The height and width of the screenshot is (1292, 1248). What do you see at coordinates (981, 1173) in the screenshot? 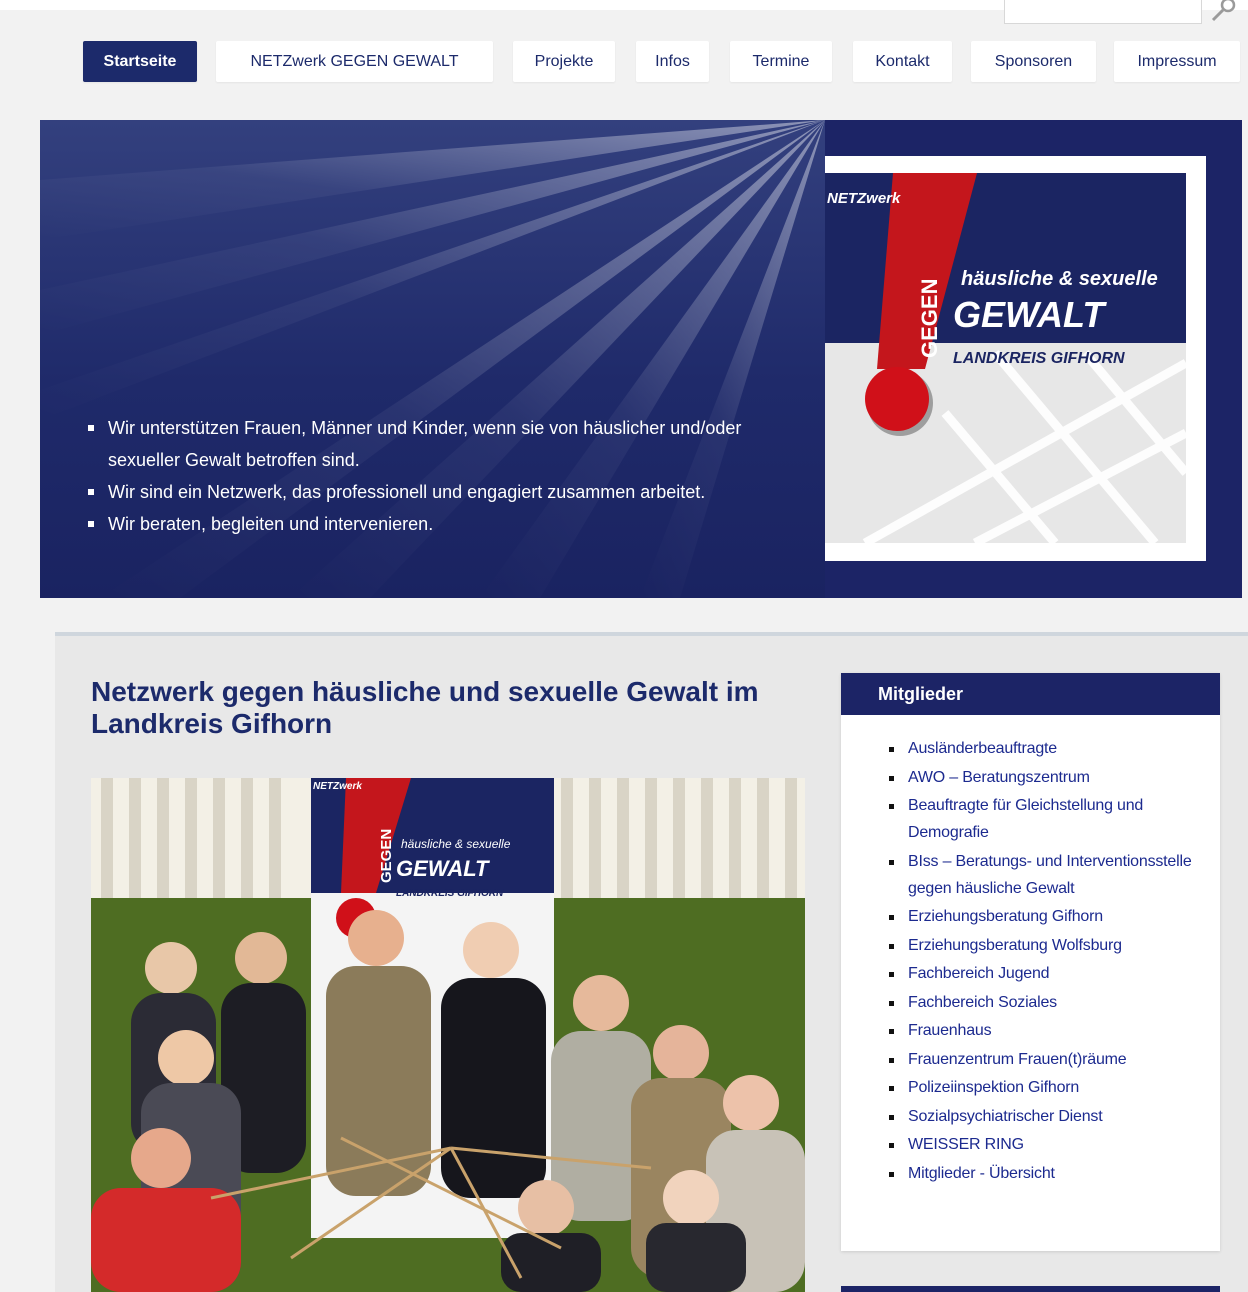
I see `member-link-uebersicht: Mitglieder - Übersicht` at bounding box center [981, 1173].